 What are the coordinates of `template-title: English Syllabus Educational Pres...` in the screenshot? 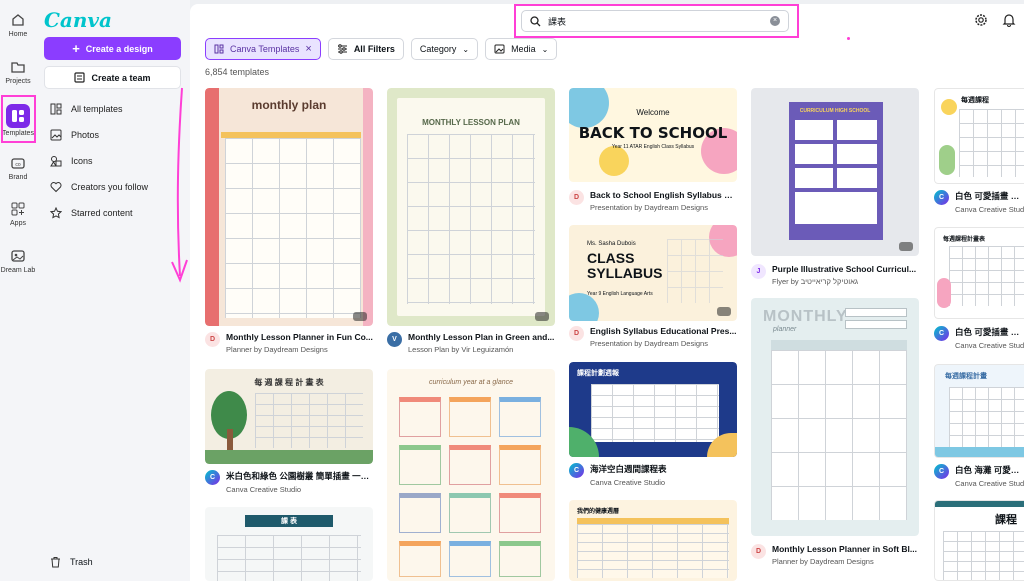 It's located at (663, 331).